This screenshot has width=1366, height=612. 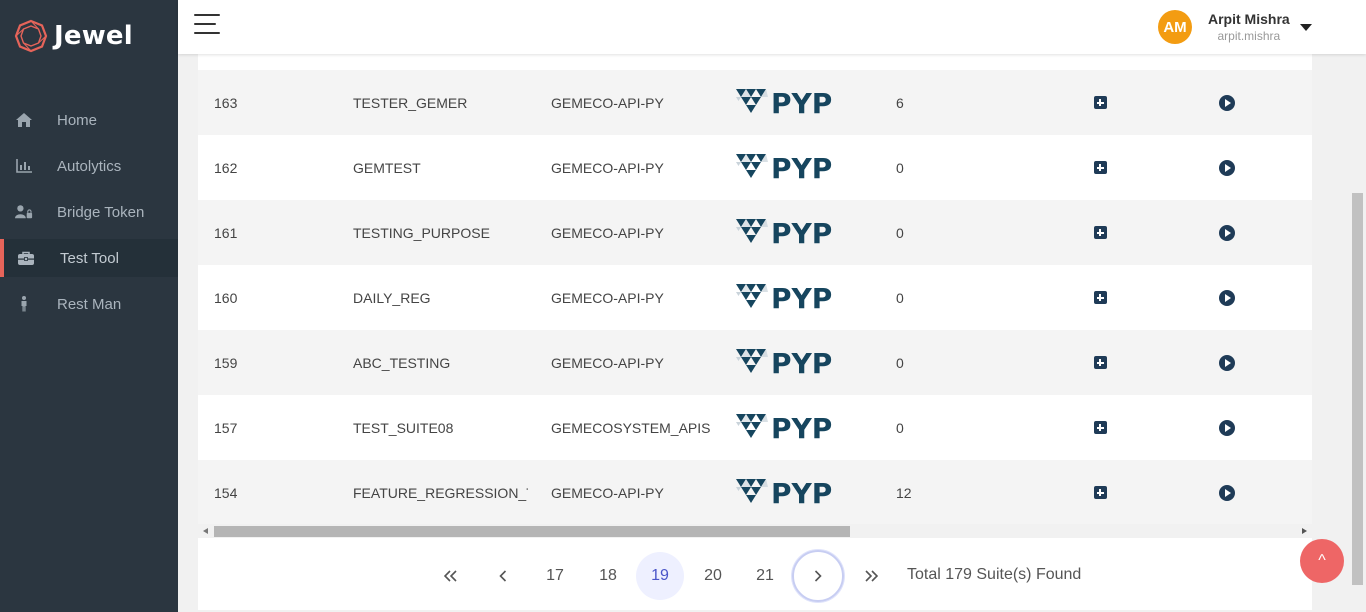 I want to click on page-19-button: 19, so click(x=660, y=576).